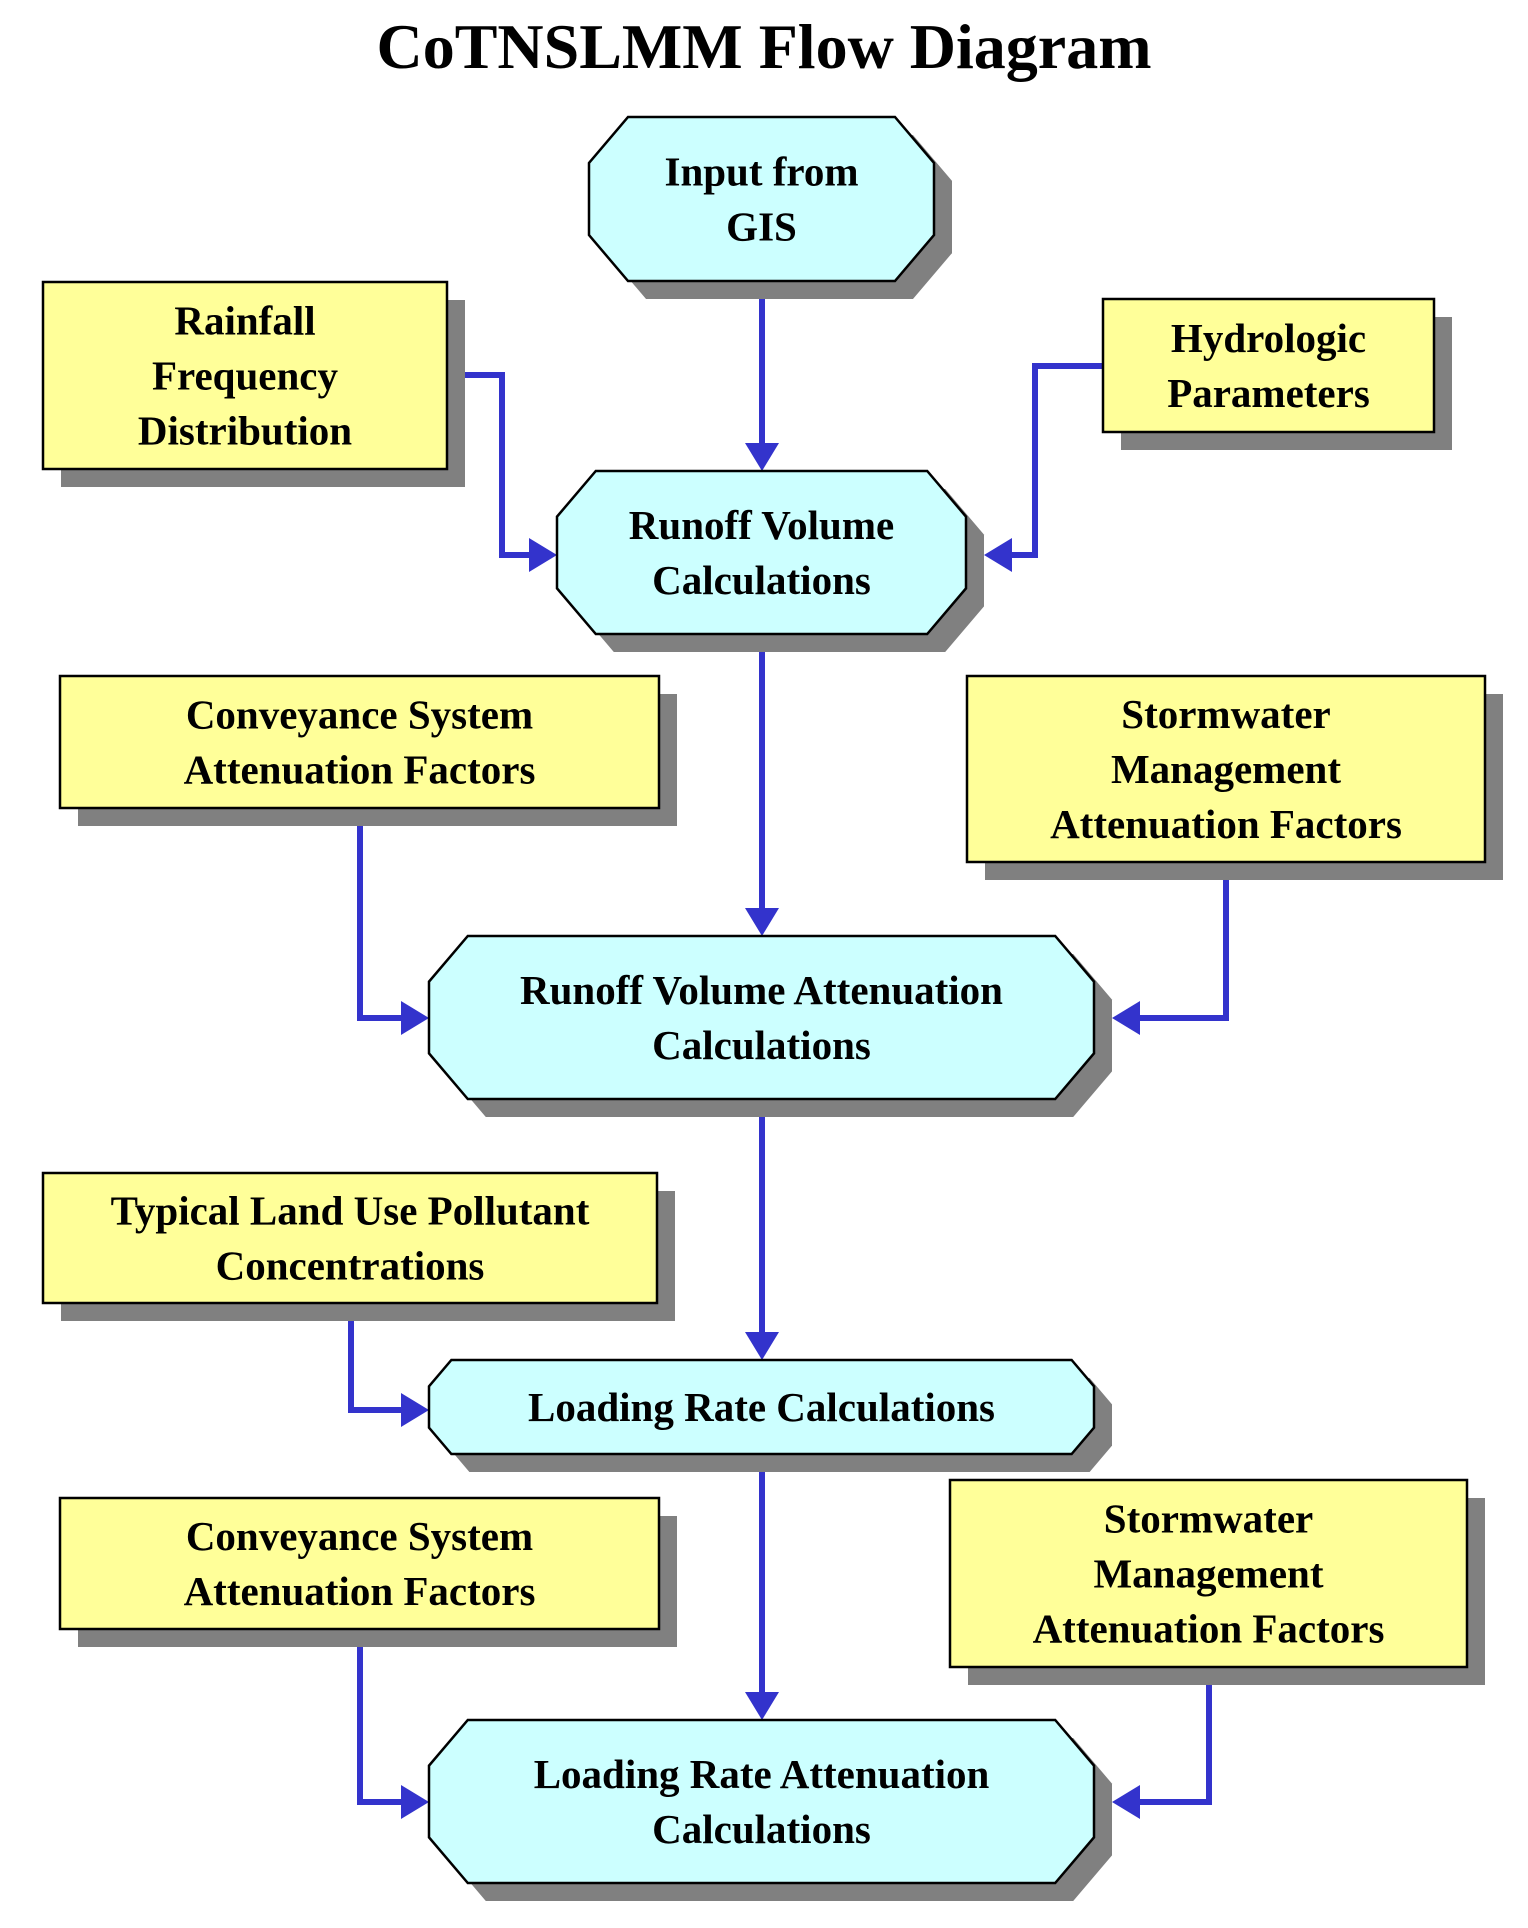 The image size is (1528, 1928). What do you see at coordinates (763, 46) in the screenshot?
I see `diagram-title: CoTNSLMM Flow Diagram` at bounding box center [763, 46].